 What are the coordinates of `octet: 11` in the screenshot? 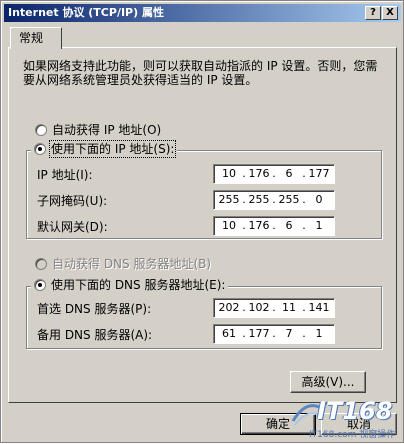 It's located at (289, 307).